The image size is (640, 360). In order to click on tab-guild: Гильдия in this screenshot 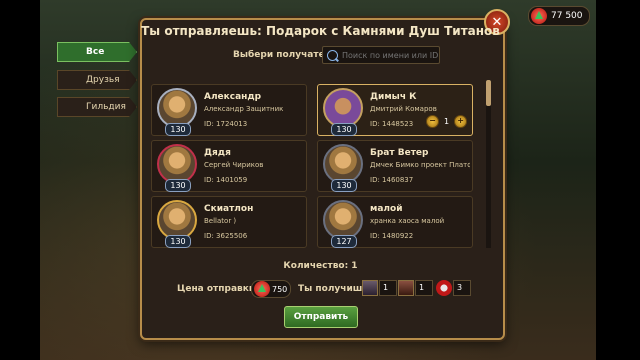, I will do `click(97, 107)`.